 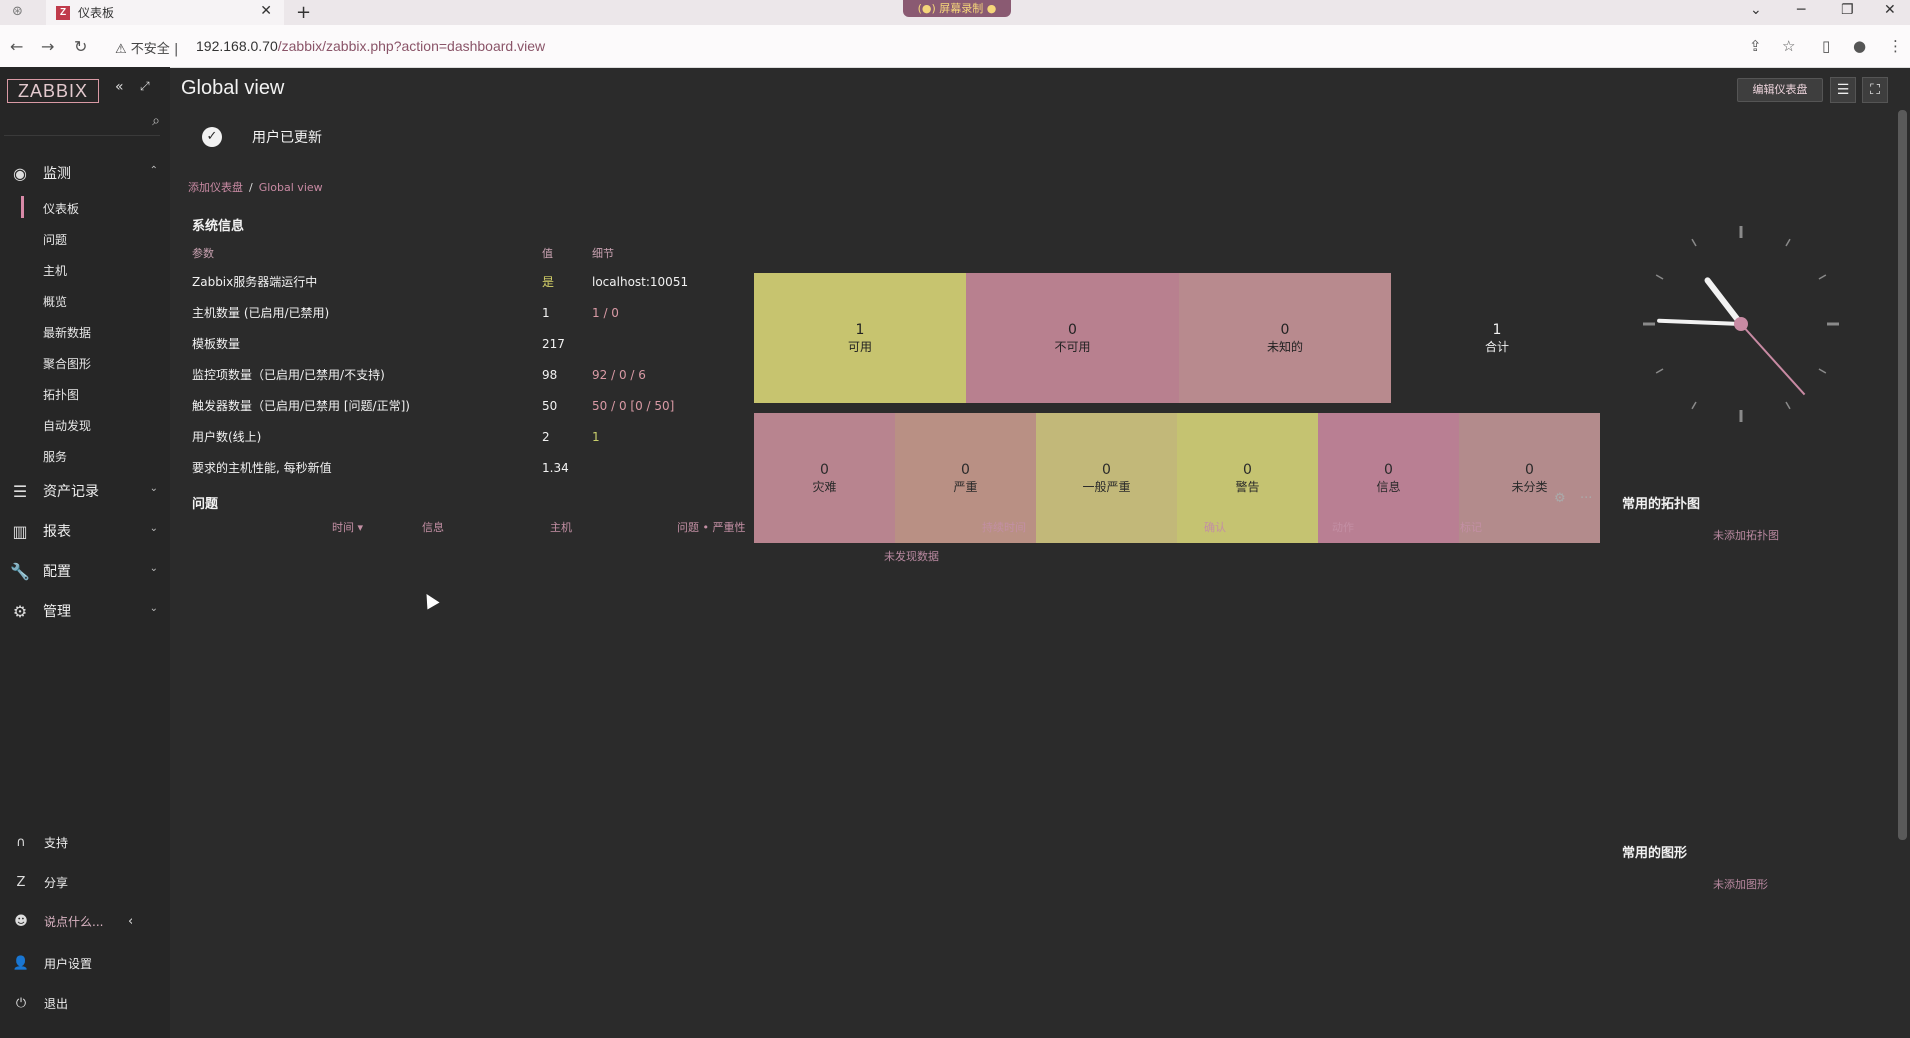 What do you see at coordinates (145, 86) in the screenshot?
I see `kiosk-mode-icon: ⤢` at bounding box center [145, 86].